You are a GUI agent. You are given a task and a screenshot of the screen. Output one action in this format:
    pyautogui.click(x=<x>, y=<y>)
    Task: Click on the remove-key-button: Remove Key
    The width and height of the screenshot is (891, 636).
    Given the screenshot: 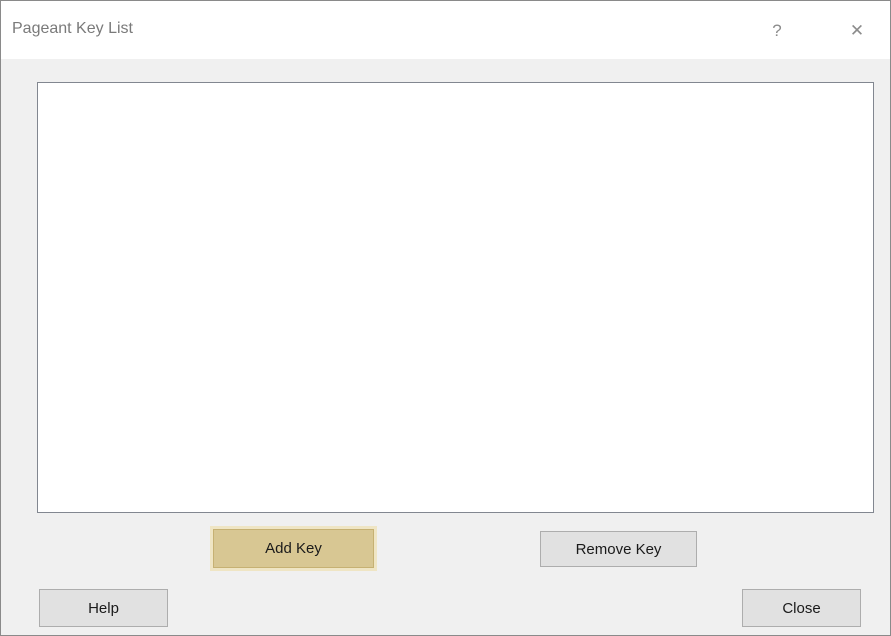 What is the action you would take?
    pyautogui.click(x=618, y=549)
    